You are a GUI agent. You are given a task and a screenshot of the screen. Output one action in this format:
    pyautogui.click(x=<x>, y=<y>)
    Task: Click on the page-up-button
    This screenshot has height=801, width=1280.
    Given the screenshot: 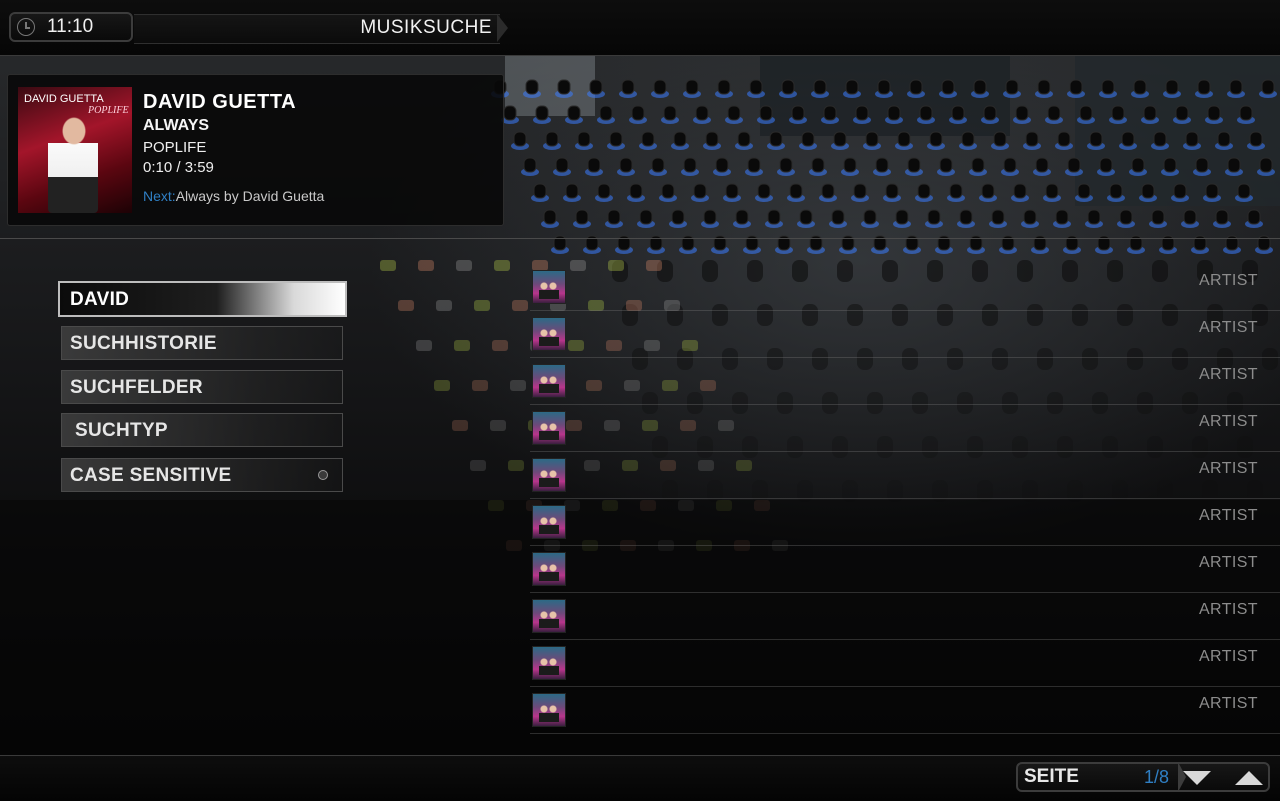 What is the action you would take?
    pyautogui.click(x=1249, y=778)
    